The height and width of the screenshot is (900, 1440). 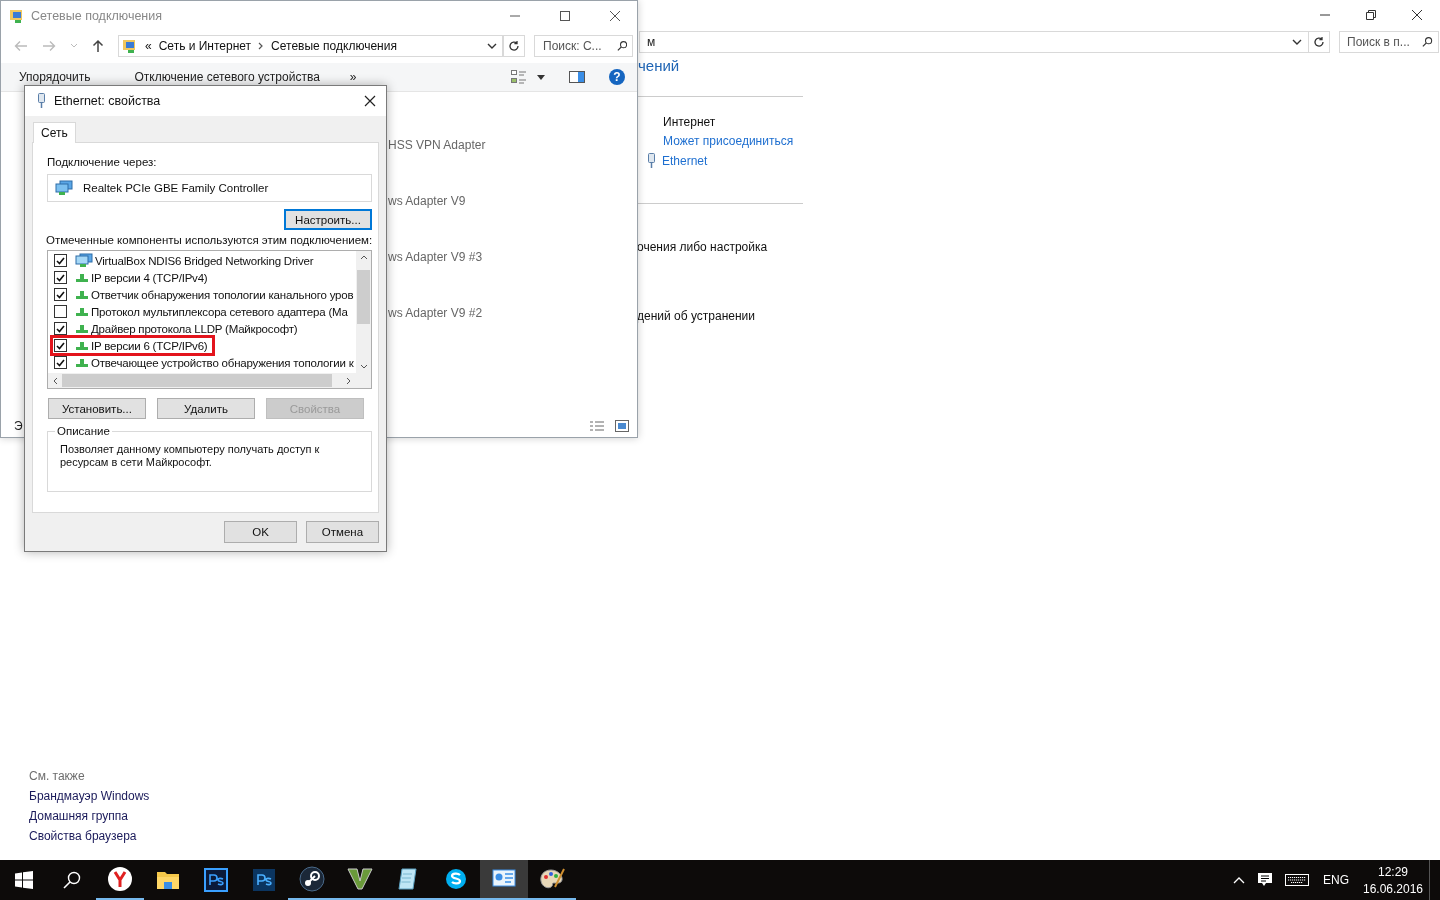 What do you see at coordinates (260, 532) in the screenshot?
I see `ok-button: OK` at bounding box center [260, 532].